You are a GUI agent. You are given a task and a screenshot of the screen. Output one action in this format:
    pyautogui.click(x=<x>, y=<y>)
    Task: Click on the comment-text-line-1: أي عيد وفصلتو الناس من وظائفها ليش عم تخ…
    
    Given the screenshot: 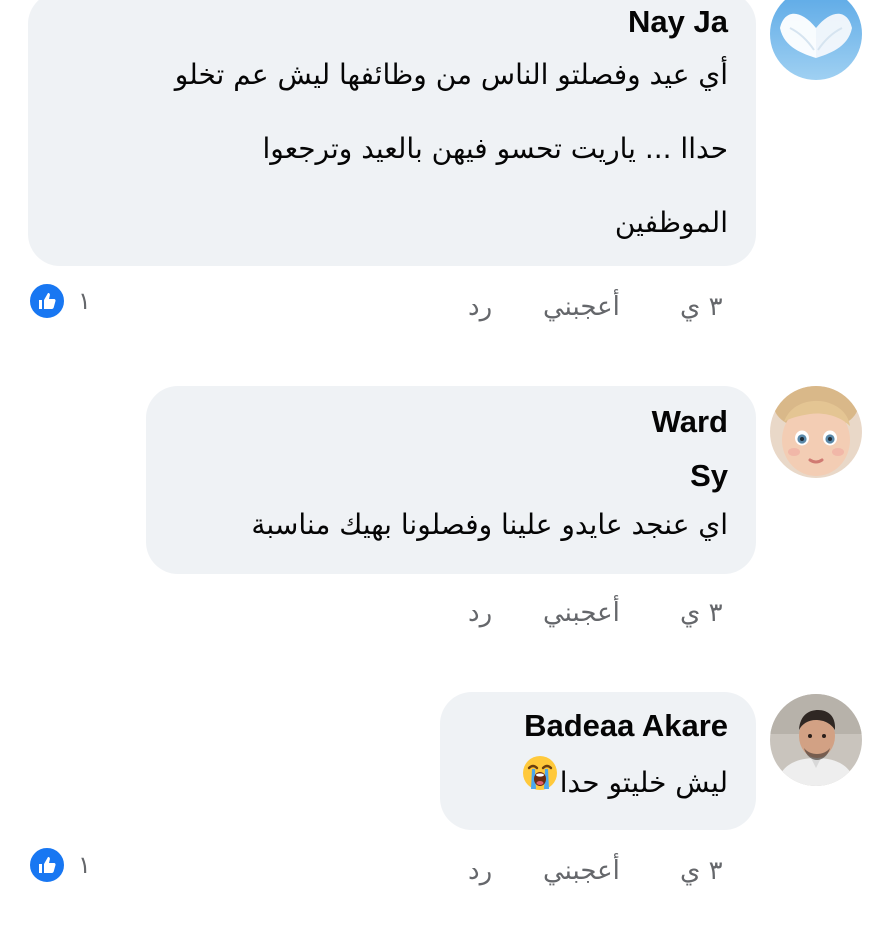 What is the action you would take?
    pyautogui.click(x=451, y=74)
    